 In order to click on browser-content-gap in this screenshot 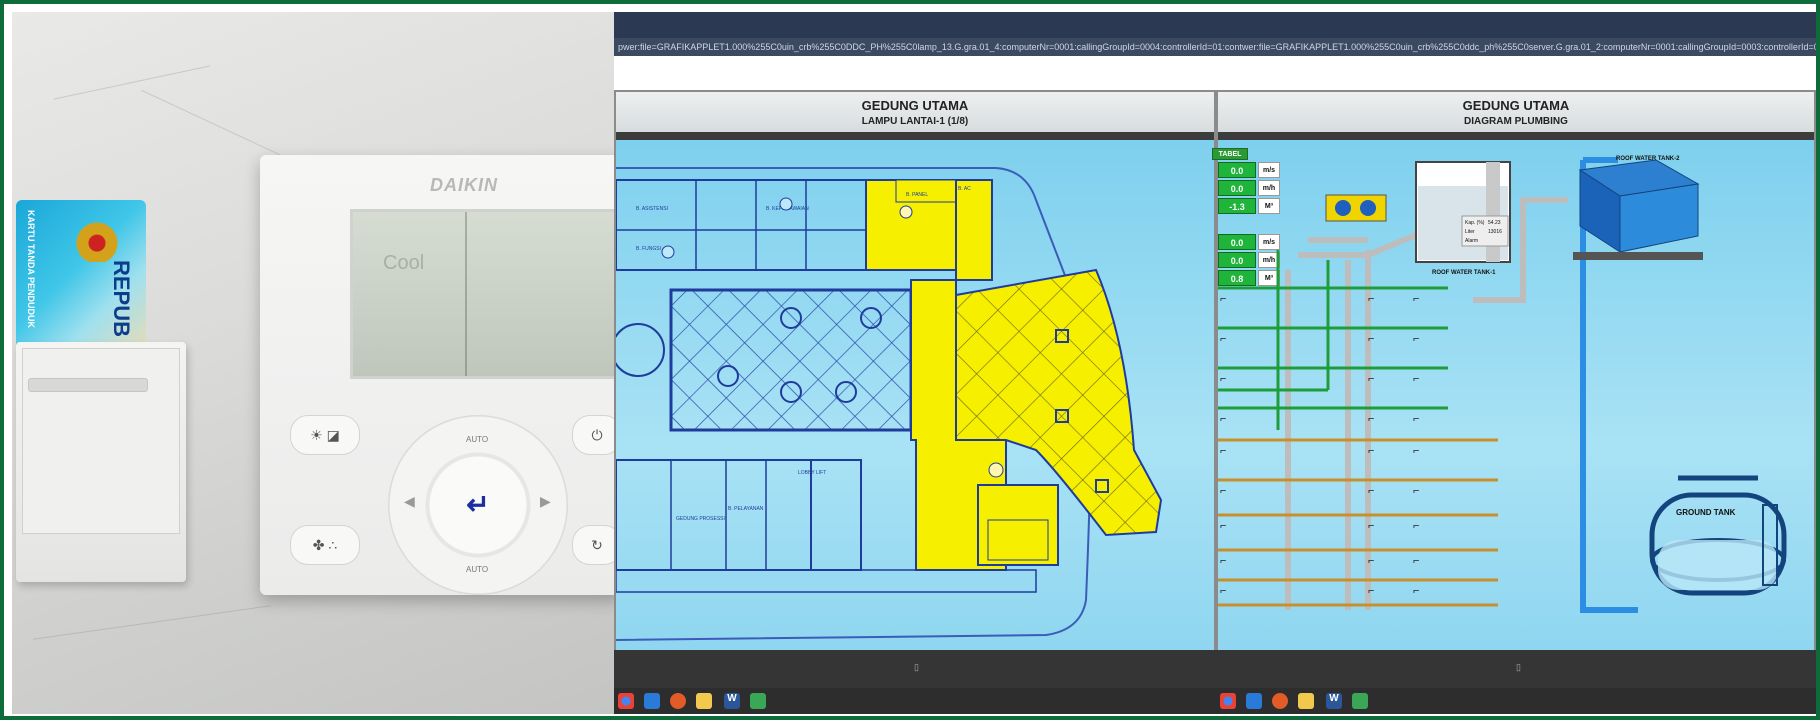, I will do `click(1215, 73)`.